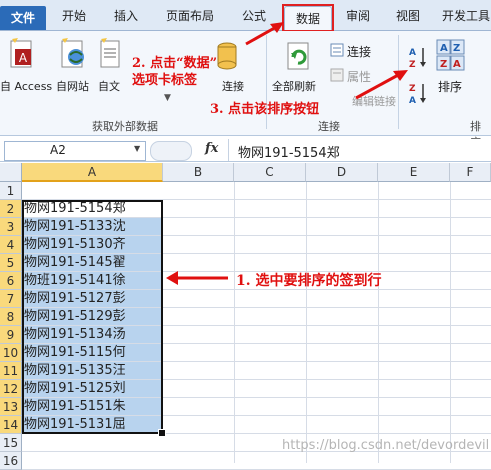 This screenshot has width=491, height=470. Describe the element at coordinates (262, 35) in the screenshot. I see `arrow-to-data-tab` at that location.